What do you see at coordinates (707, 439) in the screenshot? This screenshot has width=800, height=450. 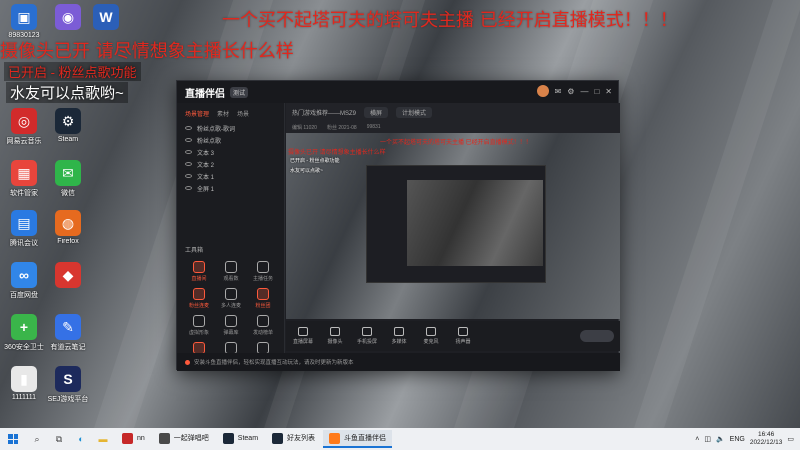 I see `network-icon: ◫` at bounding box center [707, 439].